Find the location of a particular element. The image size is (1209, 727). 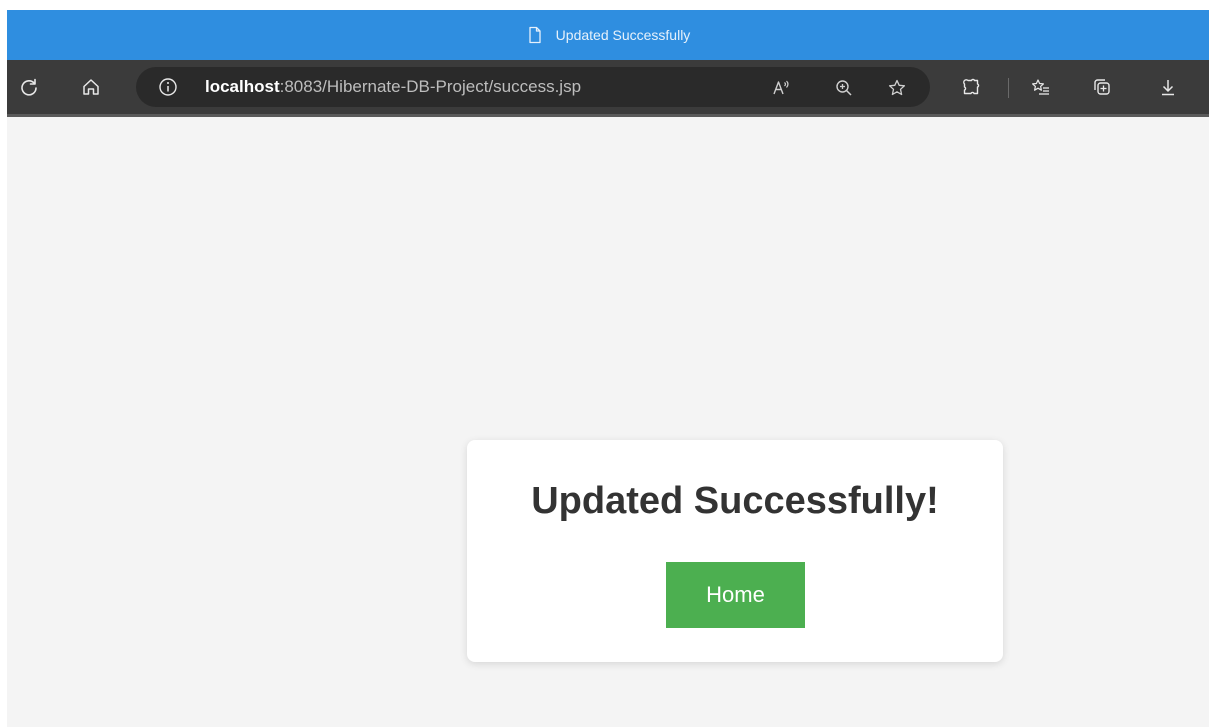

refresh-icon is located at coordinates (29, 87).